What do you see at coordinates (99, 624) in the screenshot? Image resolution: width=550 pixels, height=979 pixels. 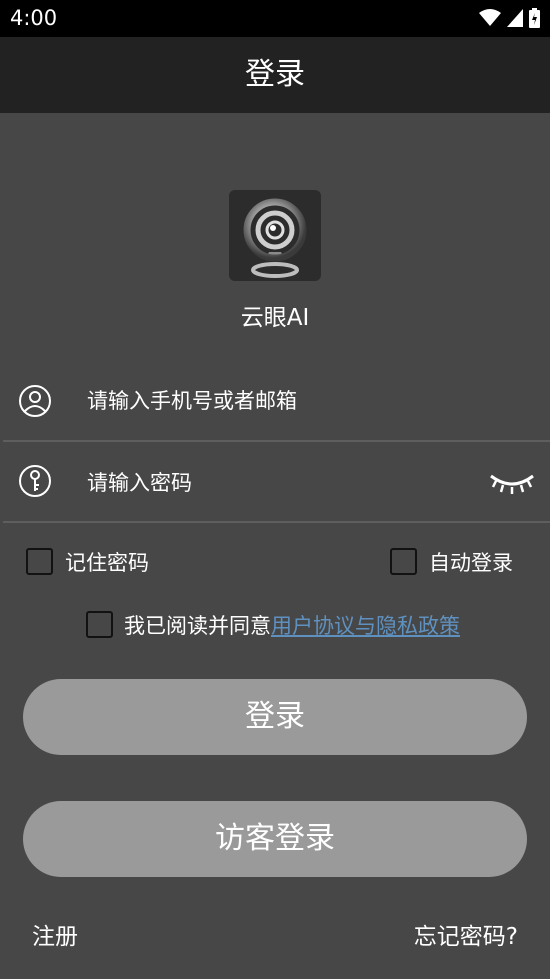 I see `agreement-checkbox` at bounding box center [99, 624].